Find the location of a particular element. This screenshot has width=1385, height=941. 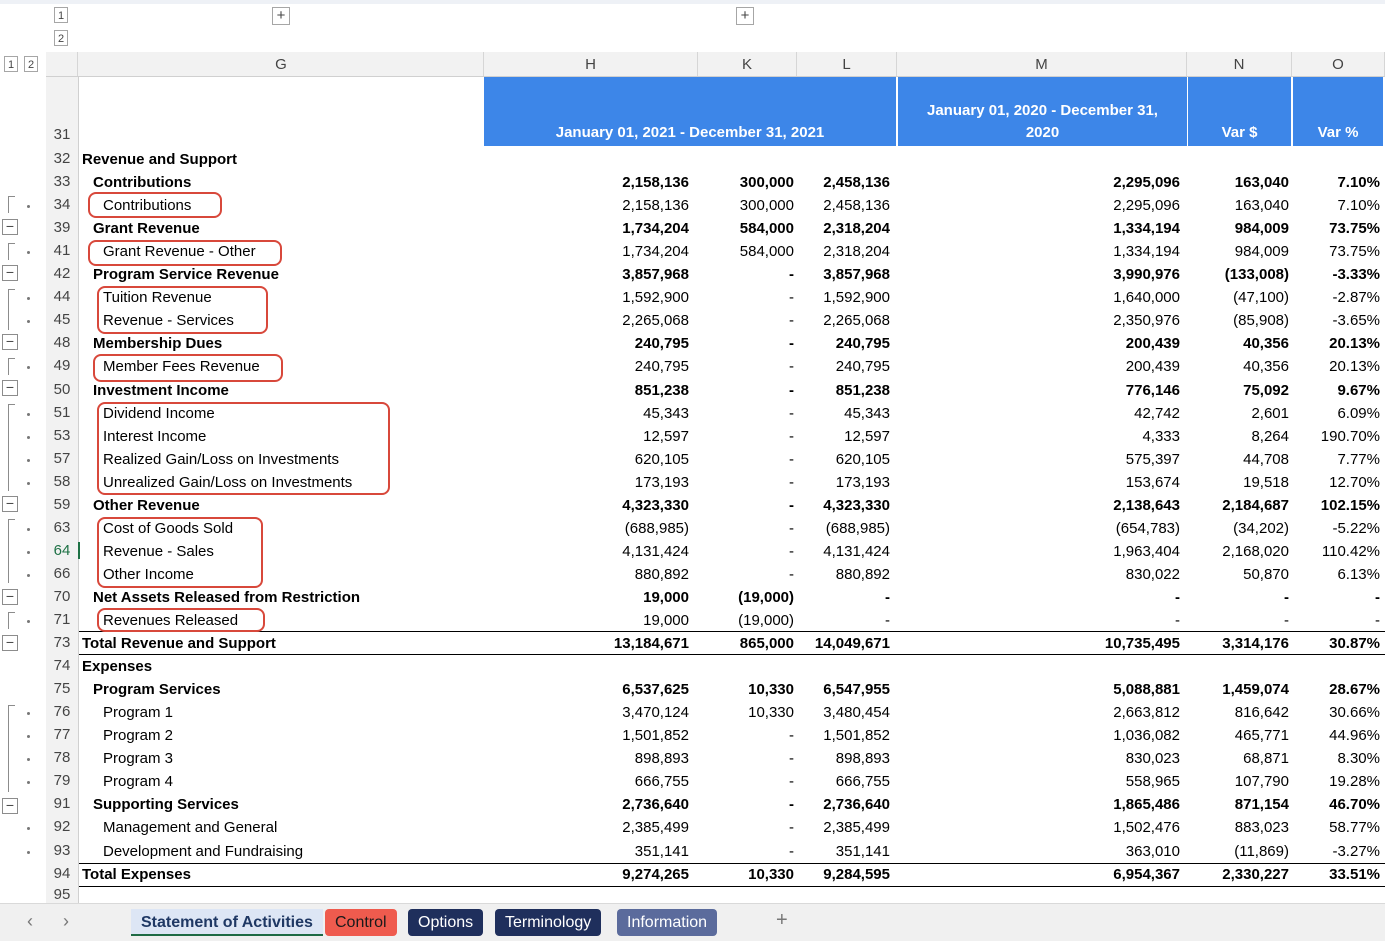

row-number: 79 is located at coordinates (62, 780).